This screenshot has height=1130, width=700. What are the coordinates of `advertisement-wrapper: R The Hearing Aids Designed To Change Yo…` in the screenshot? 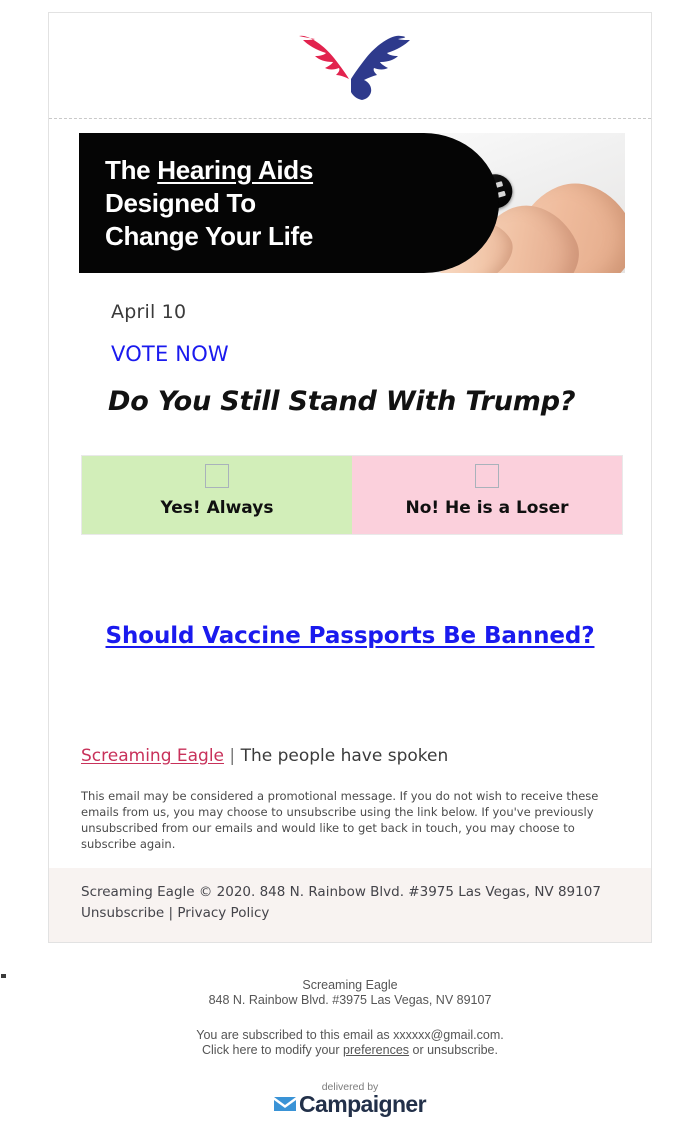 It's located at (350, 196).